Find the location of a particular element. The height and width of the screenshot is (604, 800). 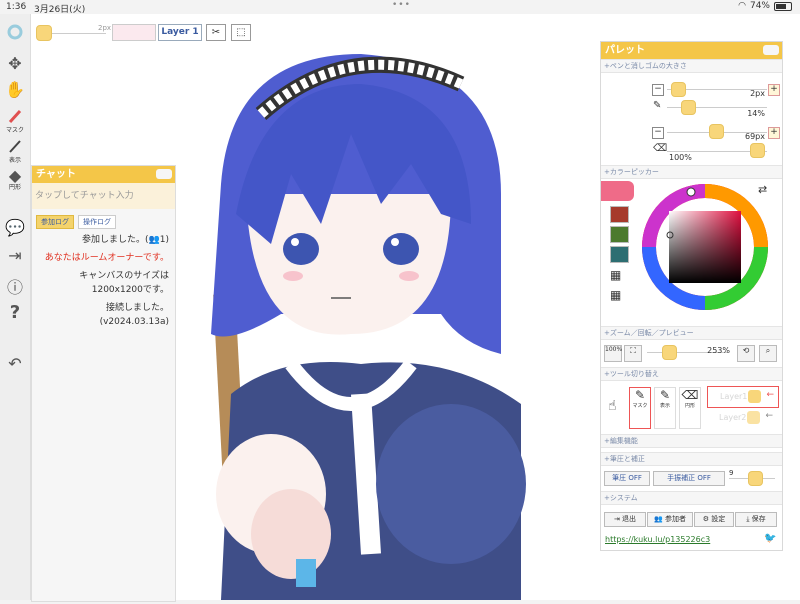

exit-icon: ⇥ is located at coordinates (15, 255).